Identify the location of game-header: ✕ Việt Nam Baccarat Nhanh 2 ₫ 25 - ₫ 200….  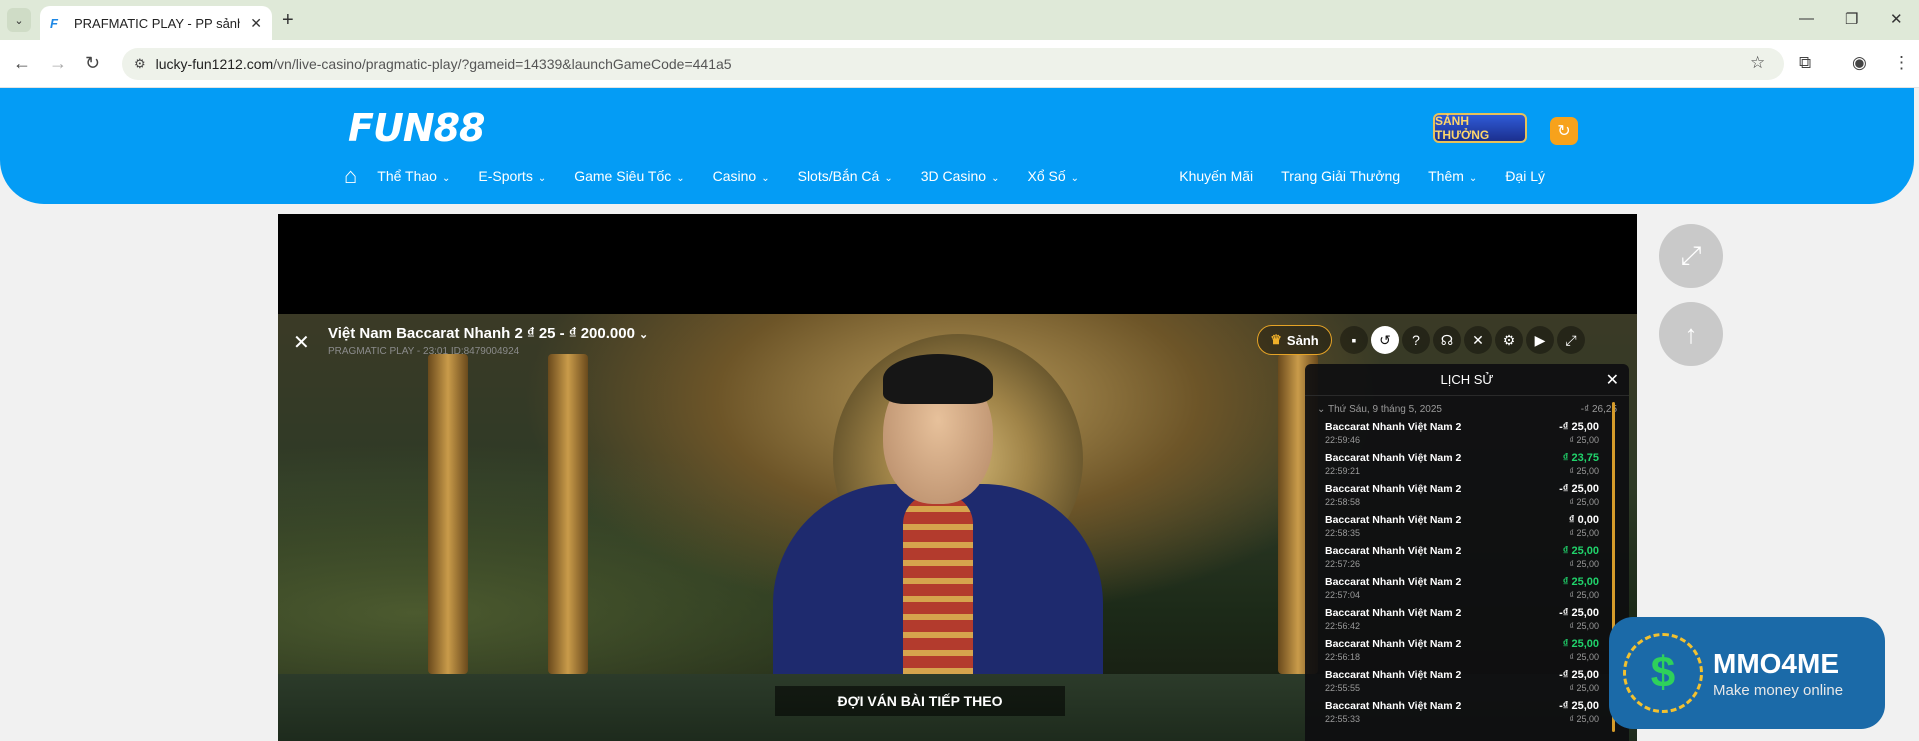
(957, 339).